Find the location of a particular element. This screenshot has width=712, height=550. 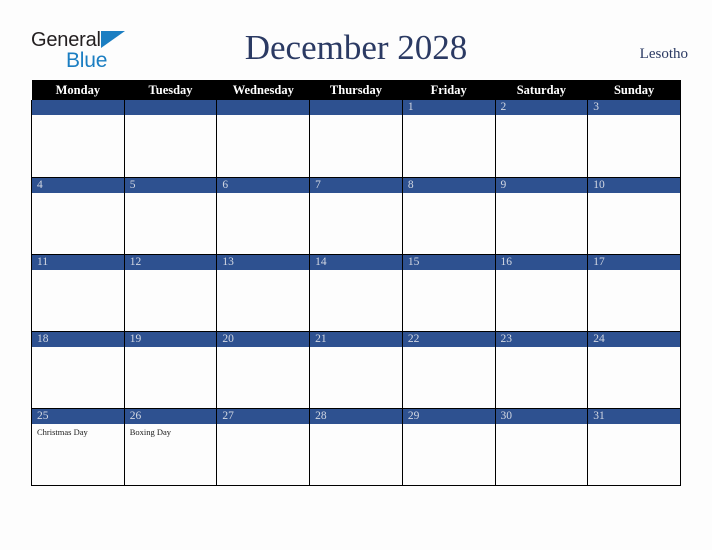

calendar-day-cell: 24 is located at coordinates (634, 370).